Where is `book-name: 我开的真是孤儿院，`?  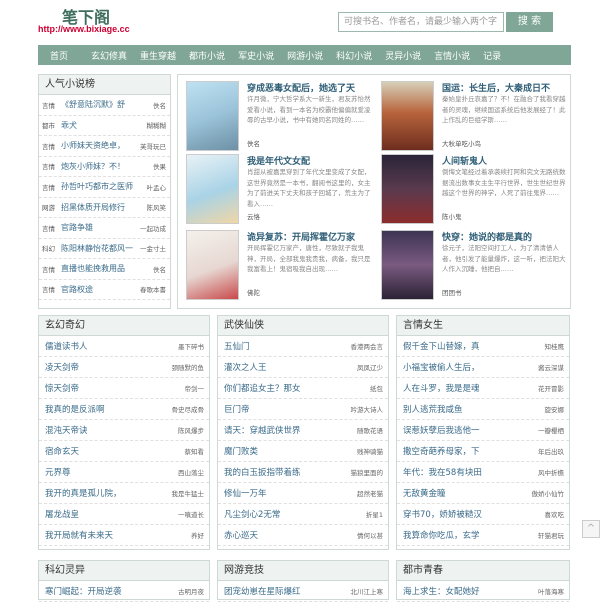
book-name: 我开的真是孤儿院， is located at coordinates (83, 493).